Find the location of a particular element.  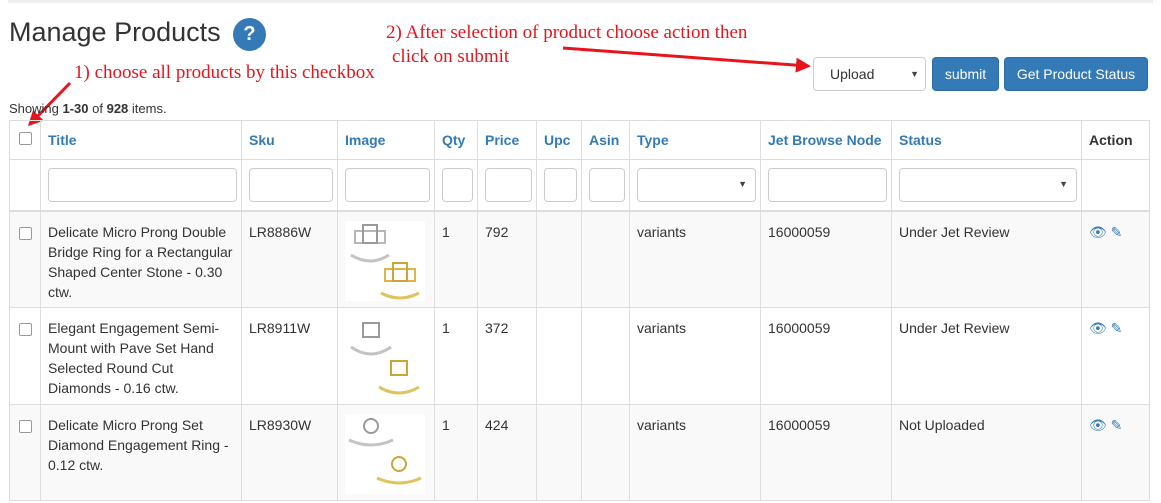

summary-text: Showing 1-30 of 928 items. is located at coordinates (88, 108).